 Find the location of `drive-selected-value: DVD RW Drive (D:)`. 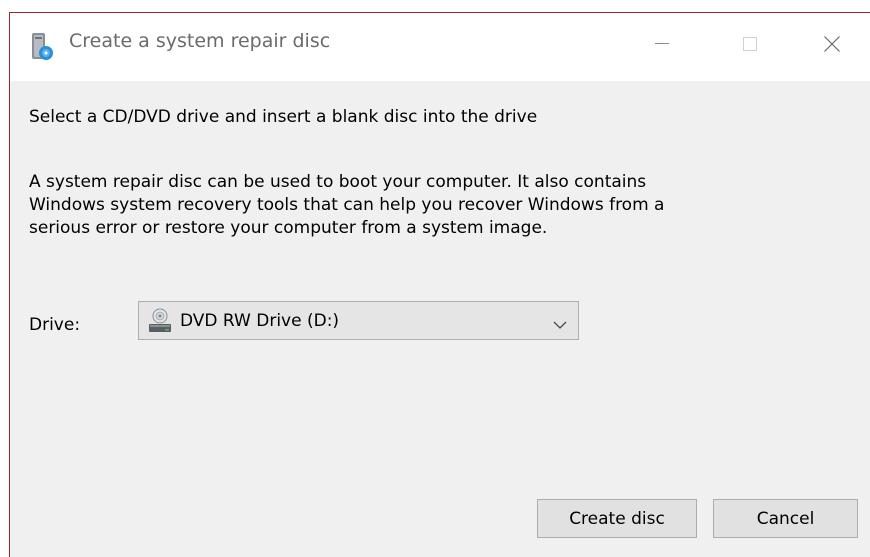

drive-selected-value: DVD RW Drive (D:) is located at coordinates (260, 321).